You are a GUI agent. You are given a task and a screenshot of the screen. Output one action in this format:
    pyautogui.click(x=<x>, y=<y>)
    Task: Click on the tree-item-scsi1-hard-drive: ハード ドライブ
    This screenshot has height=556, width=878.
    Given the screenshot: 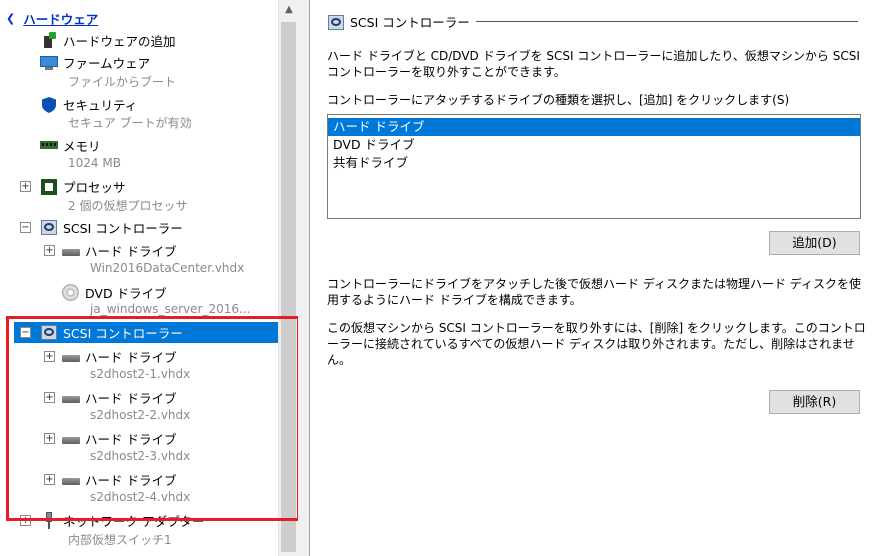 What is the action you would take?
    pyautogui.click(x=119, y=250)
    